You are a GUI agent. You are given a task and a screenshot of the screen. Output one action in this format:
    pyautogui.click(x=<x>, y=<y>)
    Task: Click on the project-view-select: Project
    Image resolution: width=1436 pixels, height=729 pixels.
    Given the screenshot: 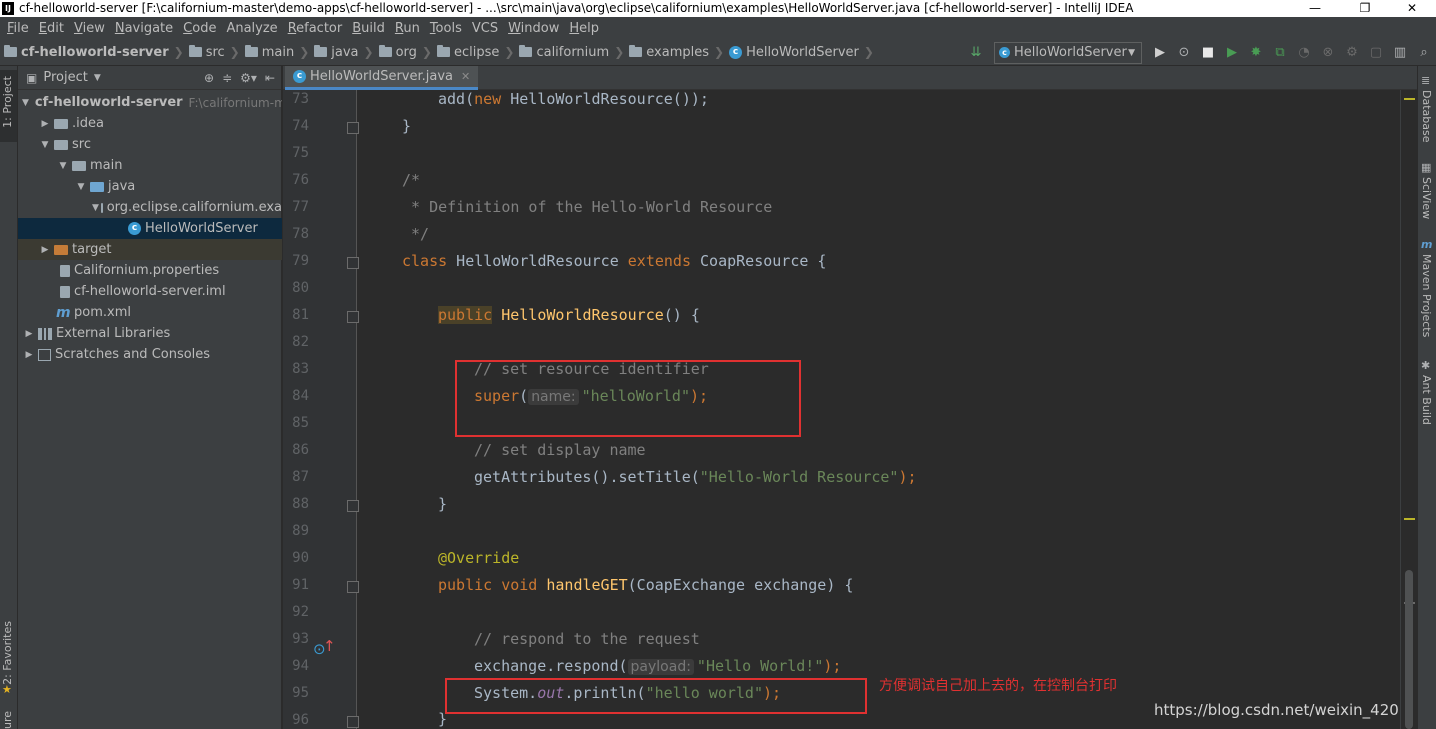 What is the action you would take?
    pyautogui.click(x=65, y=77)
    